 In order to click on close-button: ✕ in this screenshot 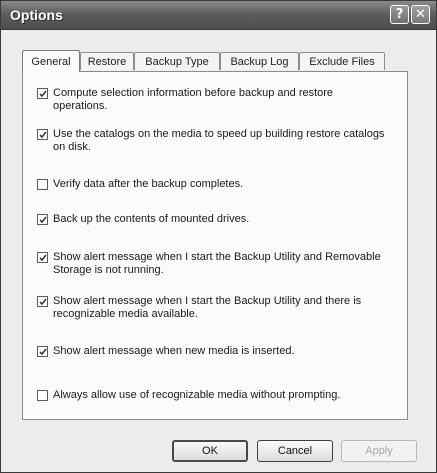, I will do `click(420, 14)`.